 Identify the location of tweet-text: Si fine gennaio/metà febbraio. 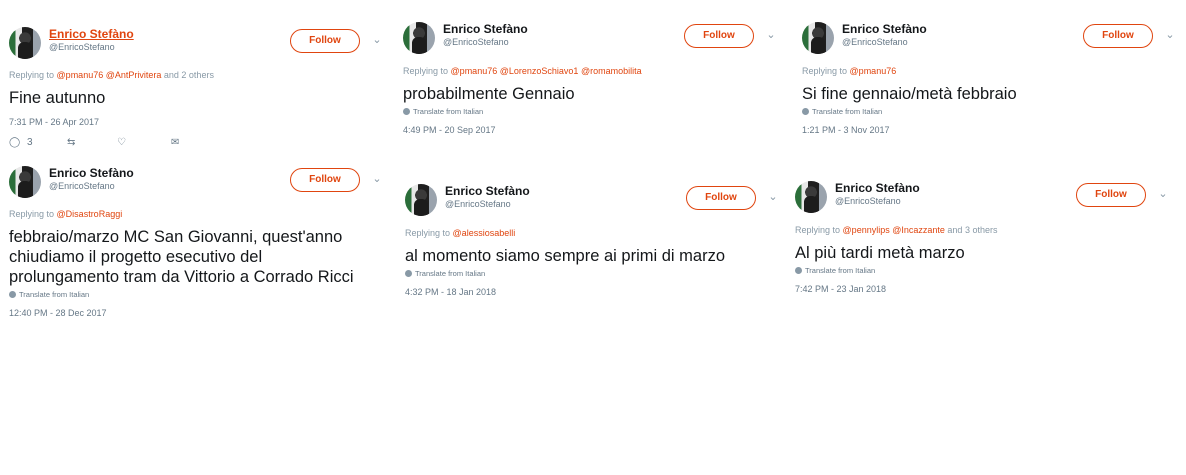
(909, 94).